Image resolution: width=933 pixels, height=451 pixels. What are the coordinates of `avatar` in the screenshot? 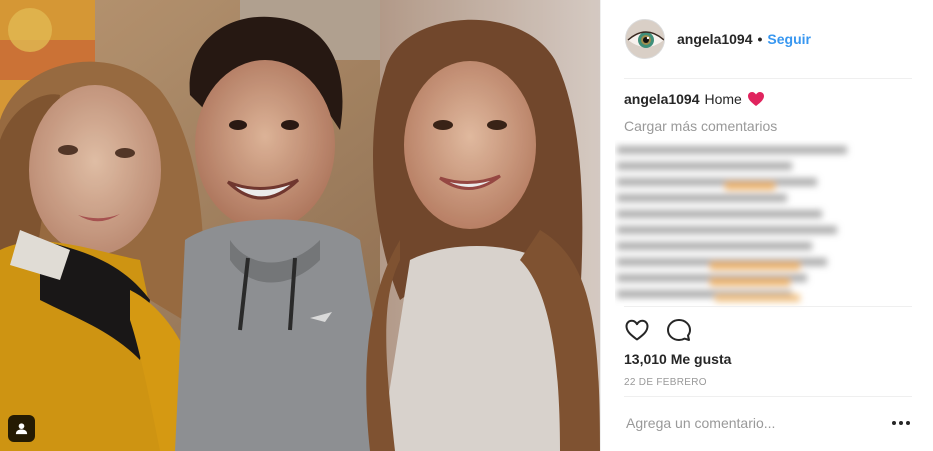 It's located at (645, 39).